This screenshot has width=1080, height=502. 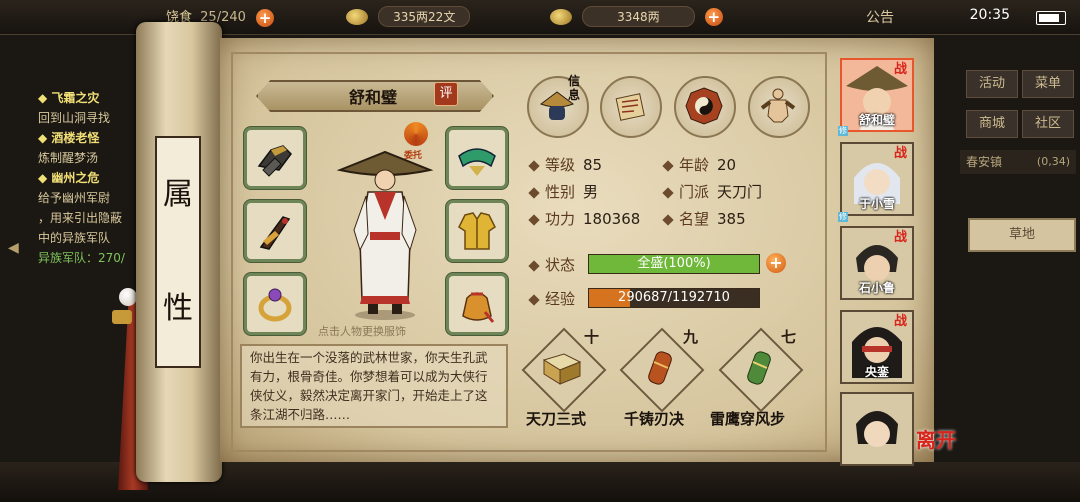 I want to click on jade-scroll-icon, so click(x=759, y=368).